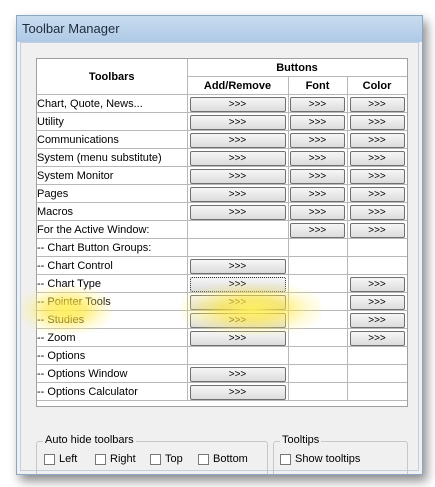 Image resolution: width=435 pixels, height=487 pixels. Describe the element at coordinates (328, 459) in the screenshot. I see `show-tooltips-label: Show tooltips` at that location.